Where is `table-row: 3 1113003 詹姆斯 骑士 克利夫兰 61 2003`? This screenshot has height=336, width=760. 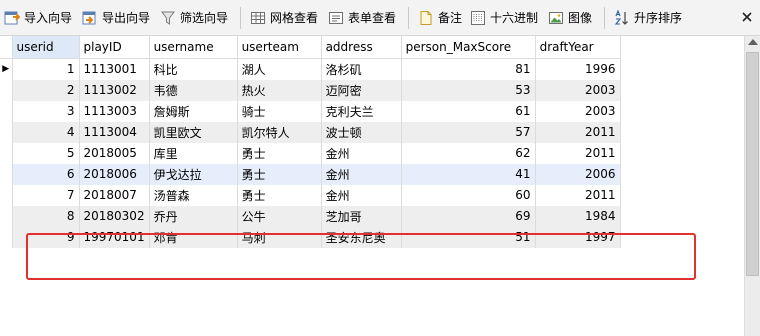 table-row: 3 1113003 詹姆斯 骑士 克利夫兰 61 2003 is located at coordinates (310, 111).